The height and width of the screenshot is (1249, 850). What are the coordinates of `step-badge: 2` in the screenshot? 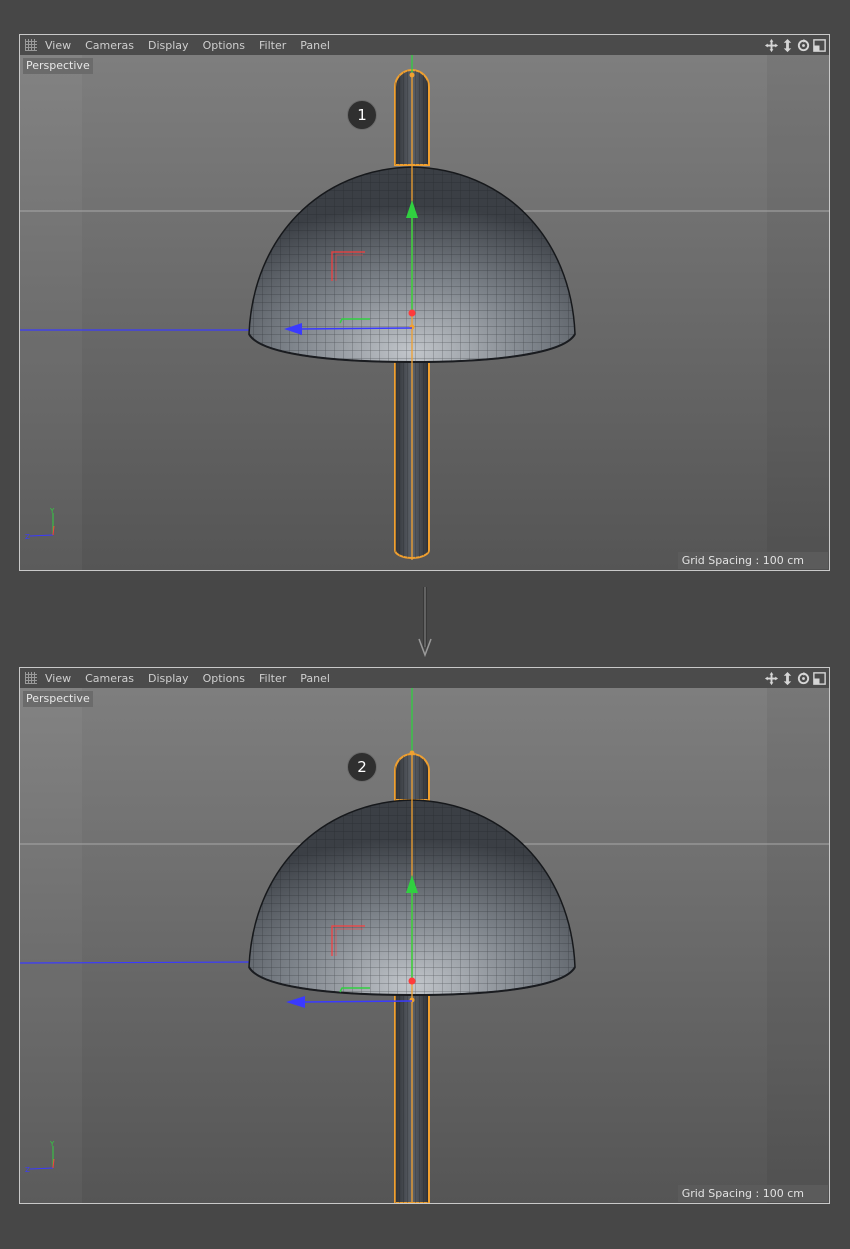 It's located at (362, 767).